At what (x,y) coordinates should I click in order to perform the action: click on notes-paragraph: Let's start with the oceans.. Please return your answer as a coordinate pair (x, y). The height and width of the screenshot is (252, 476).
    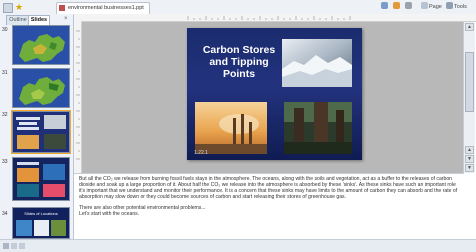
    Looking at the image, I should click on (109, 214).